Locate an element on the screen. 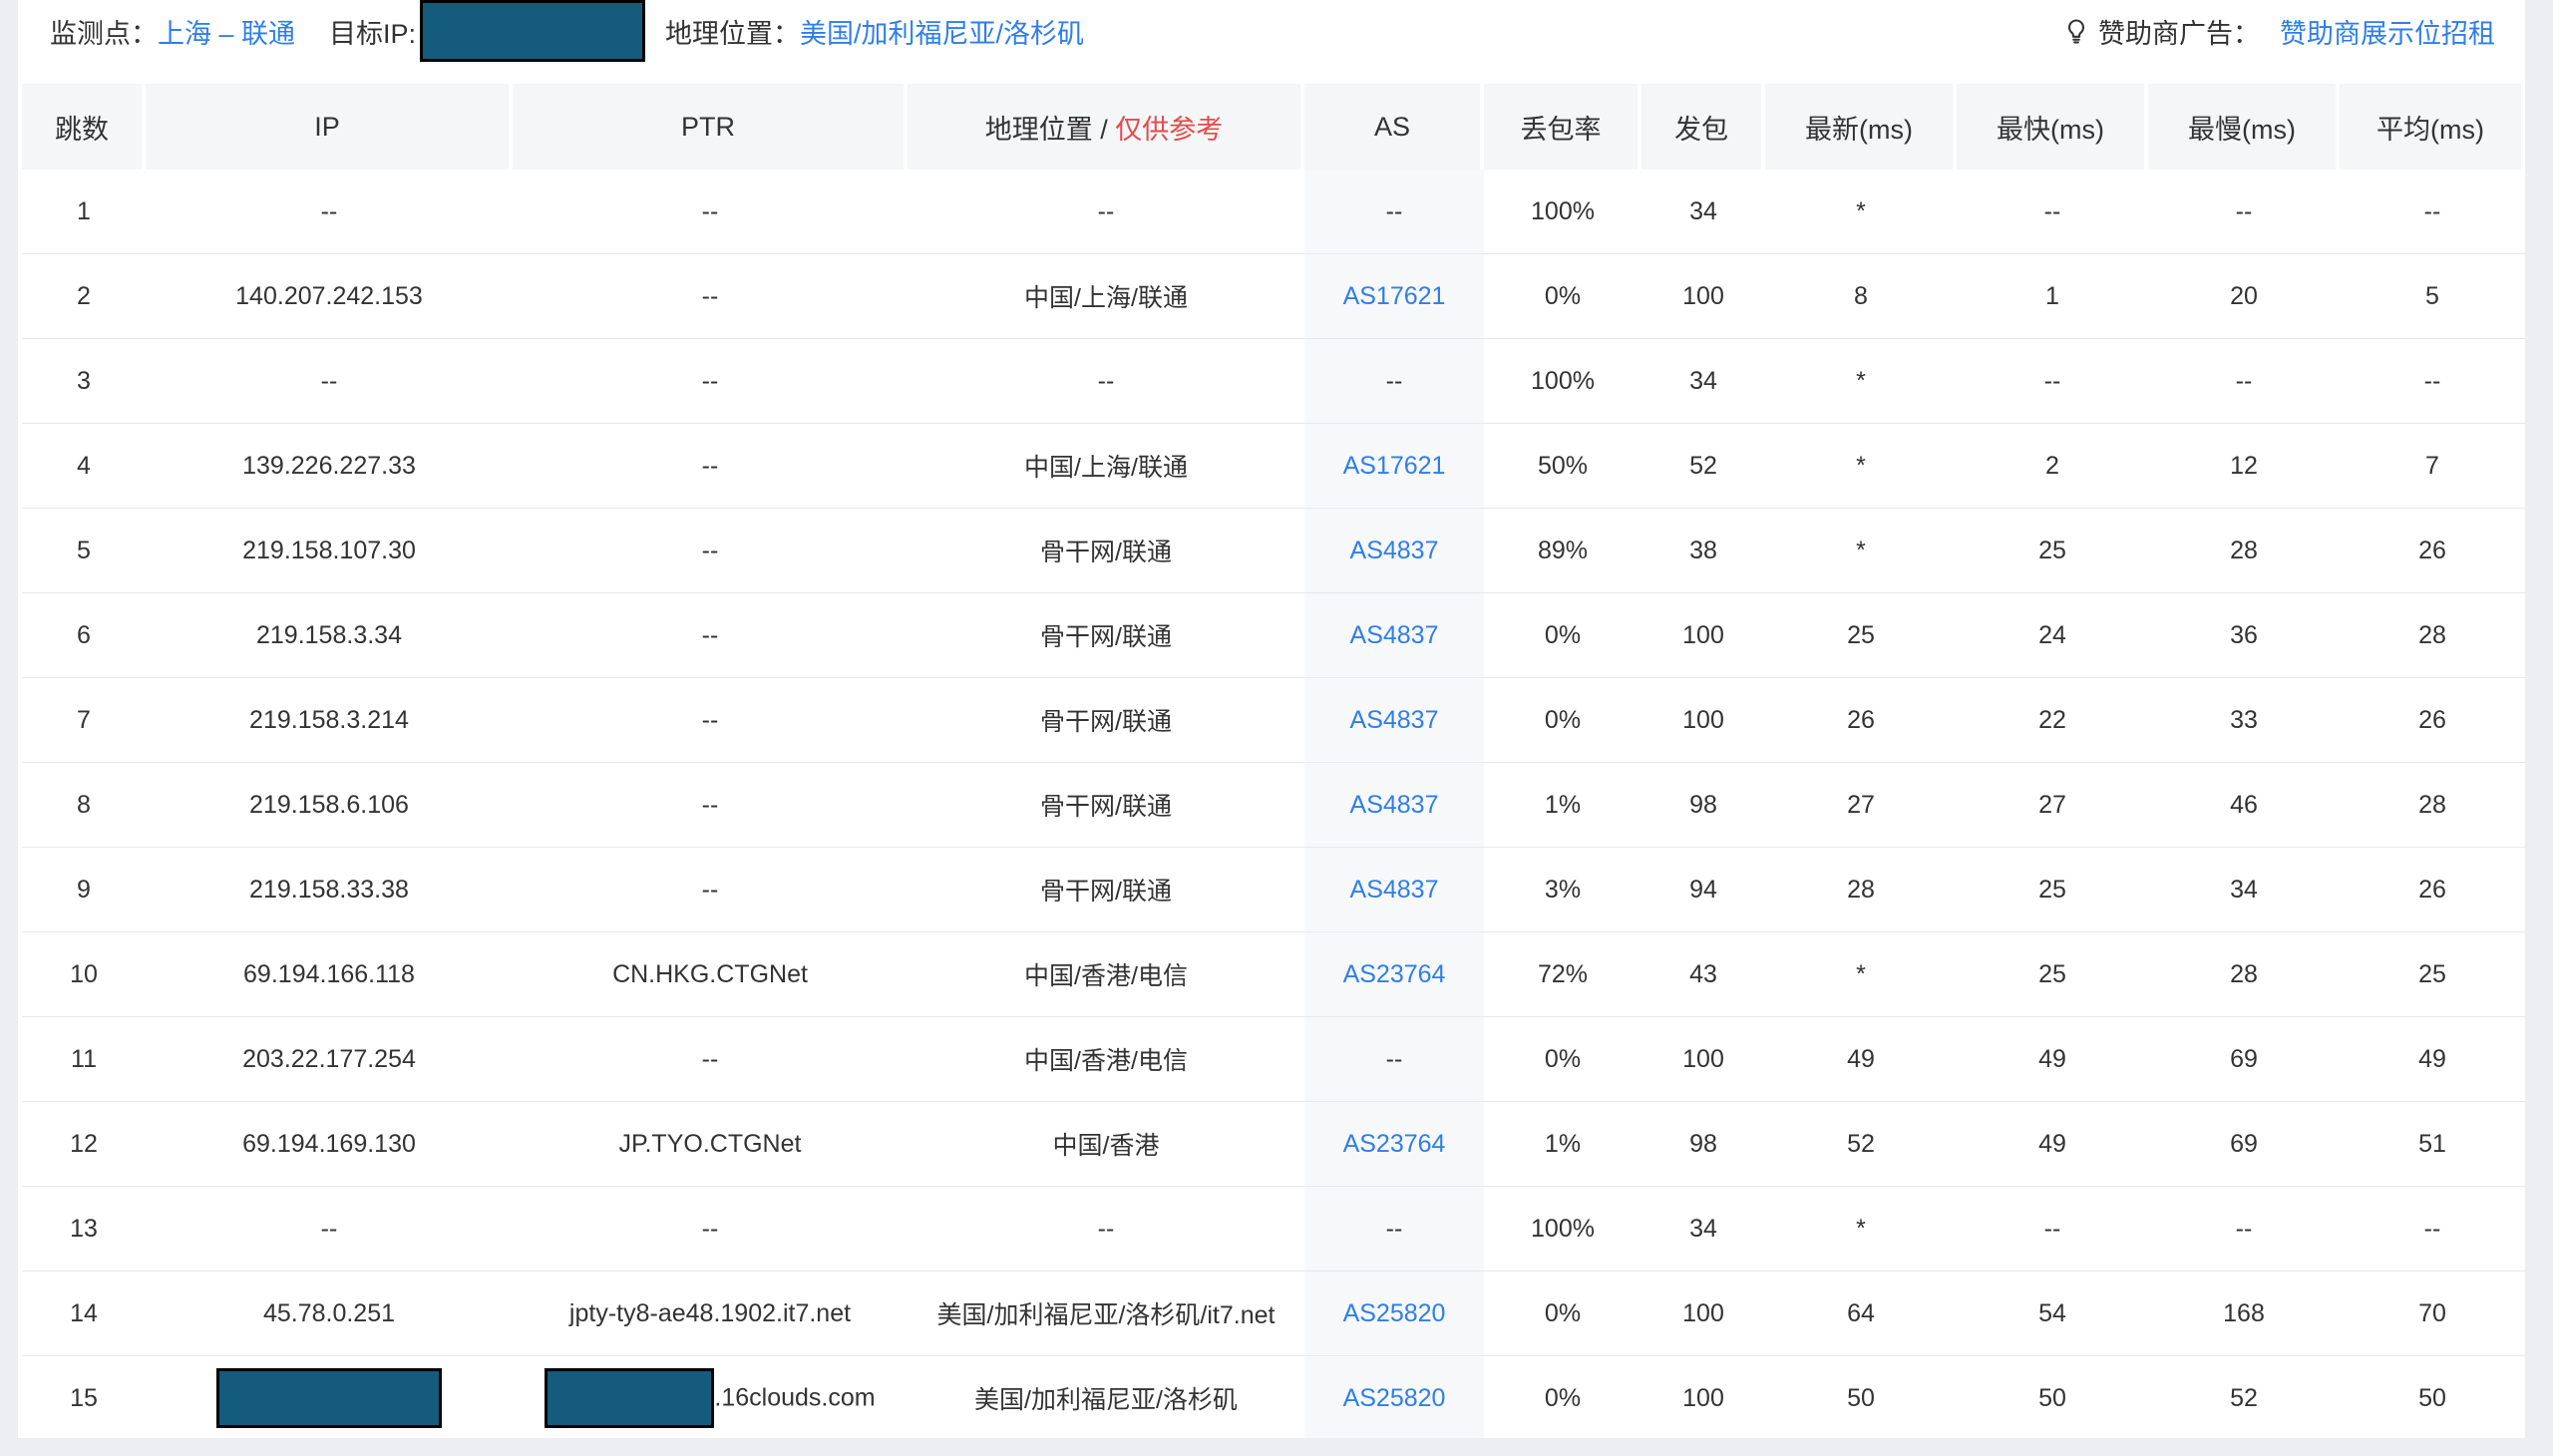 This screenshot has height=1456, width=2553. header-geo-label: 地理位置 is located at coordinates (1038, 129).